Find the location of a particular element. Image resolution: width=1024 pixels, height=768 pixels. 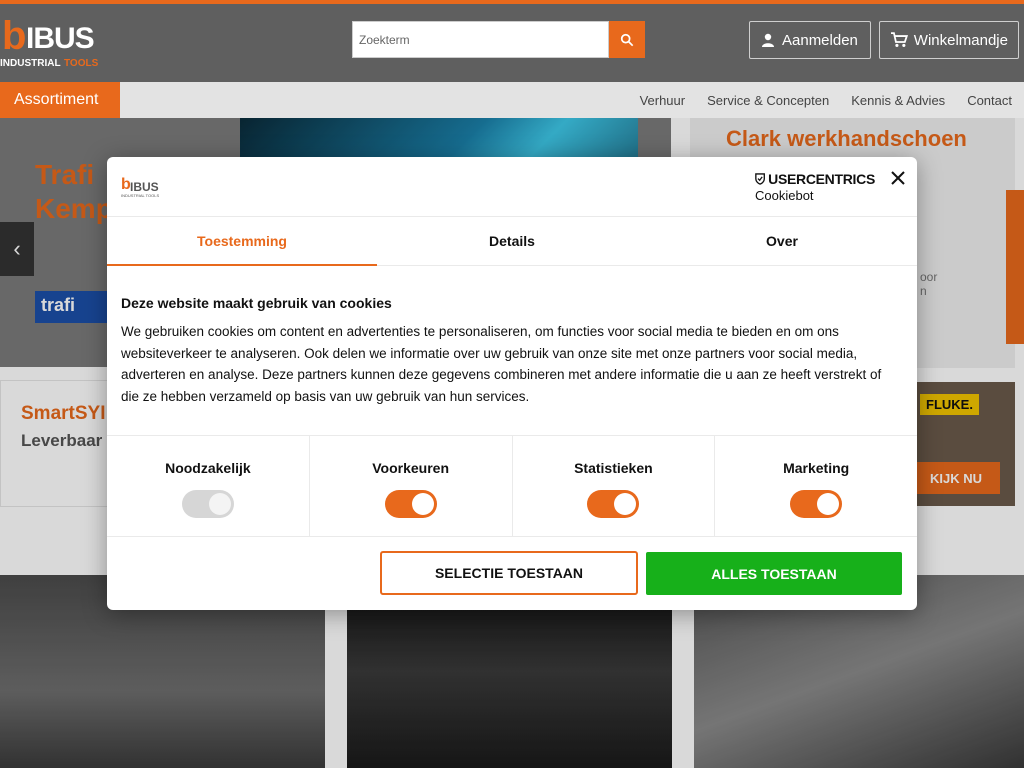

search-icon is located at coordinates (627, 39).